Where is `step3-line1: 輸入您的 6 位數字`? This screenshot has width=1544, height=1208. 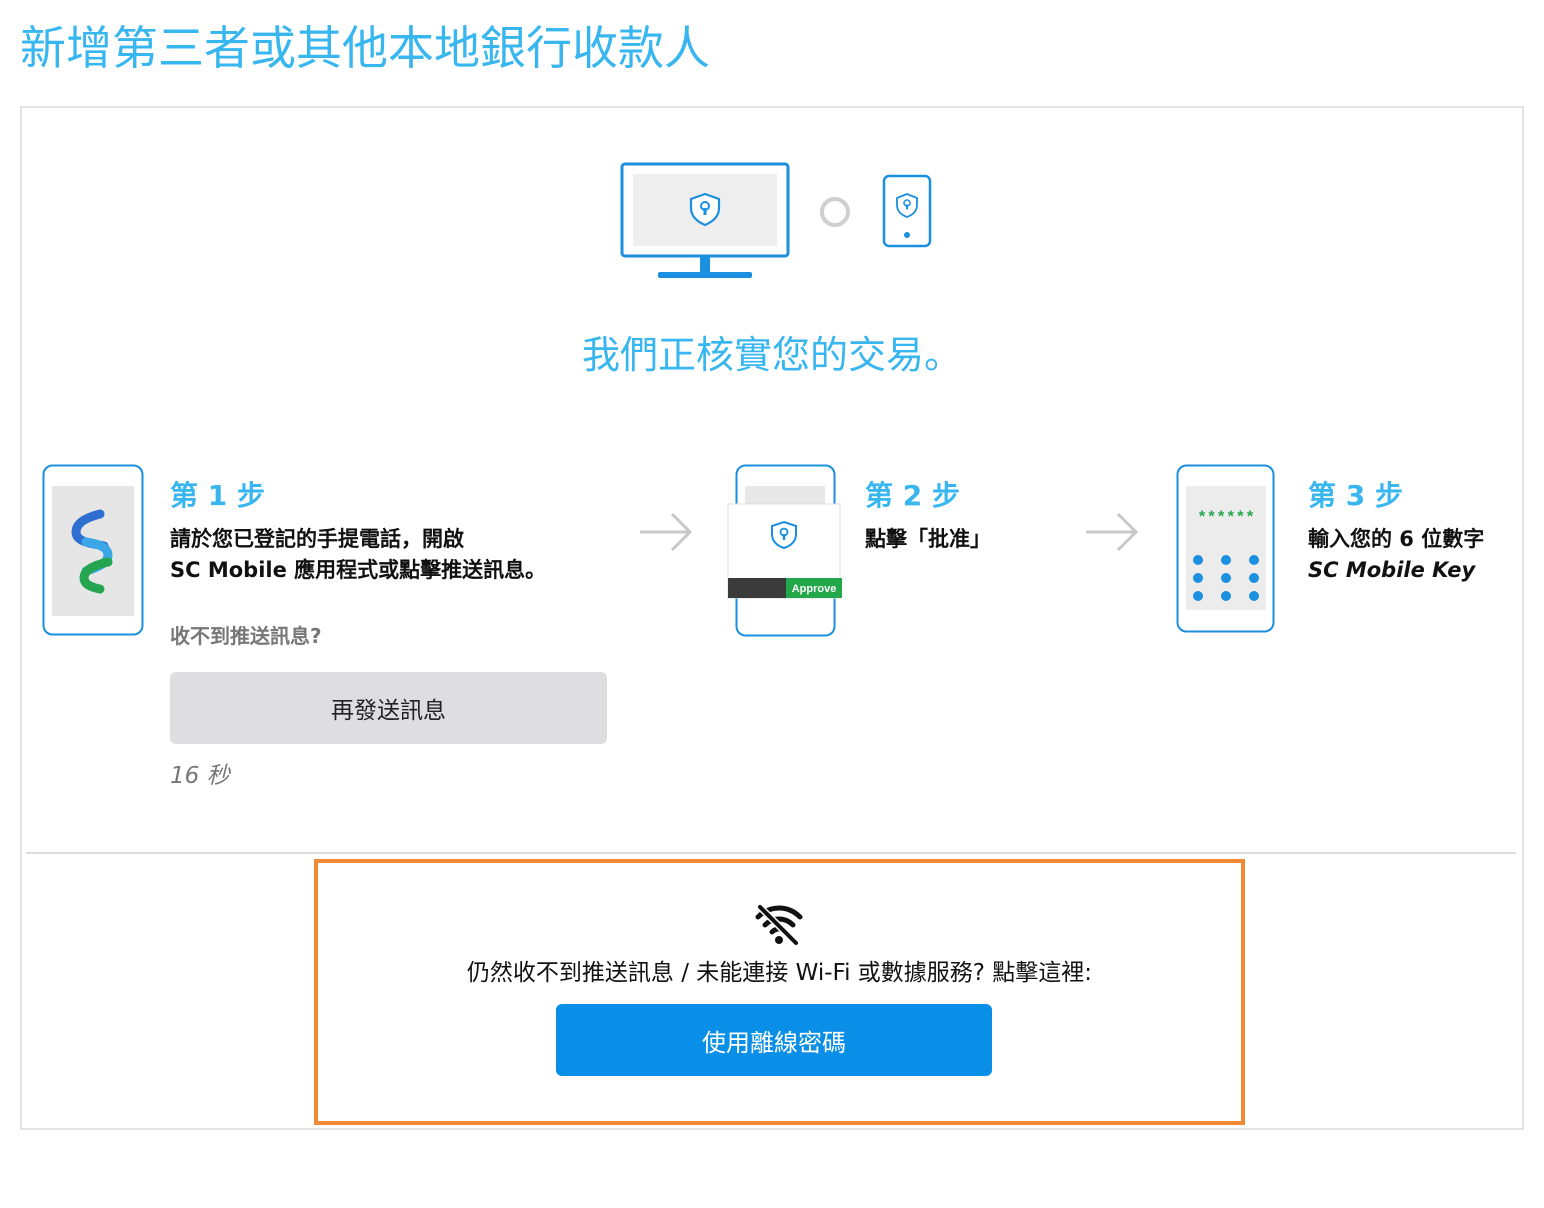
step3-line1: 輸入您的 6 位數字 is located at coordinates (1396, 539).